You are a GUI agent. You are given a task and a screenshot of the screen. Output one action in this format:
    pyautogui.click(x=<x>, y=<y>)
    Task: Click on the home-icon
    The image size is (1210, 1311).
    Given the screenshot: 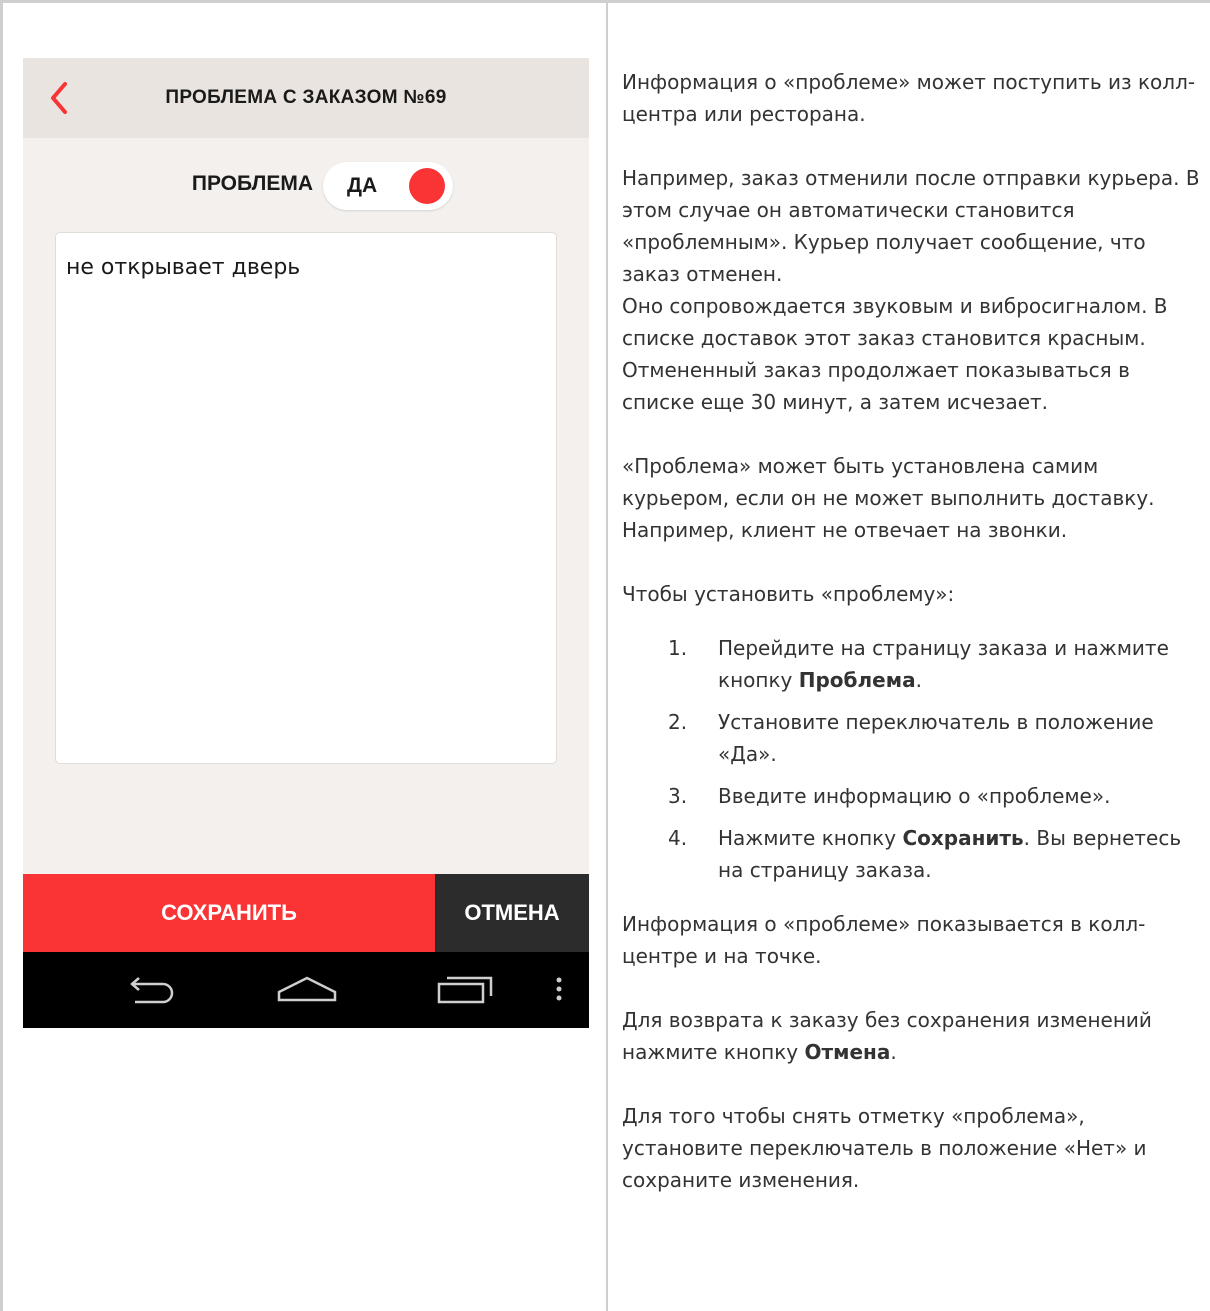 What is the action you would take?
    pyautogui.click(x=307, y=990)
    